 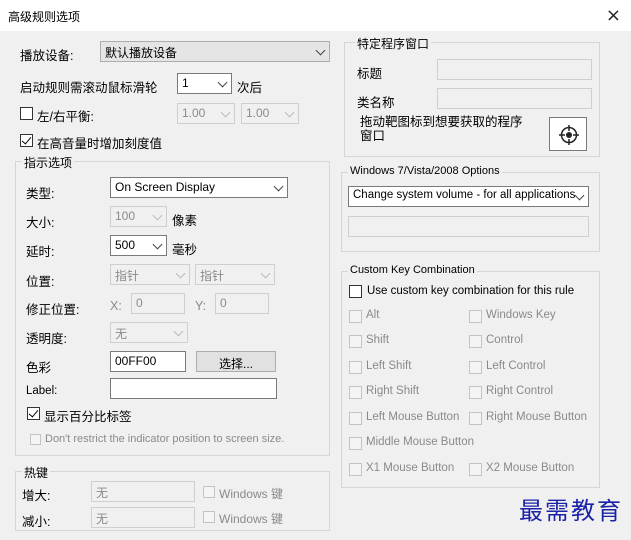 I want to click on use-custom-keys-label: Use custom key combination for this rule, so click(x=471, y=291).